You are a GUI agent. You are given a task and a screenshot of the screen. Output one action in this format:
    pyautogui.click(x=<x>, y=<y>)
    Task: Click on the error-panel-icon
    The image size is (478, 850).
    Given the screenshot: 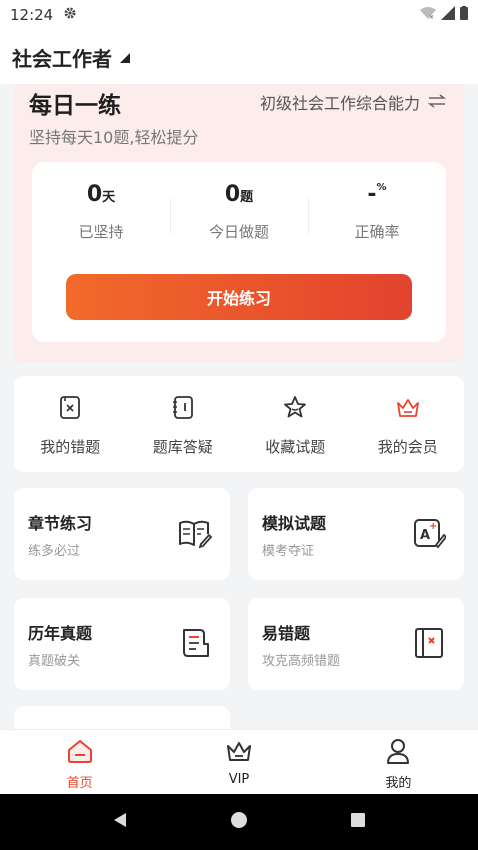 What is the action you would take?
    pyautogui.click(x=429, y=645)
    